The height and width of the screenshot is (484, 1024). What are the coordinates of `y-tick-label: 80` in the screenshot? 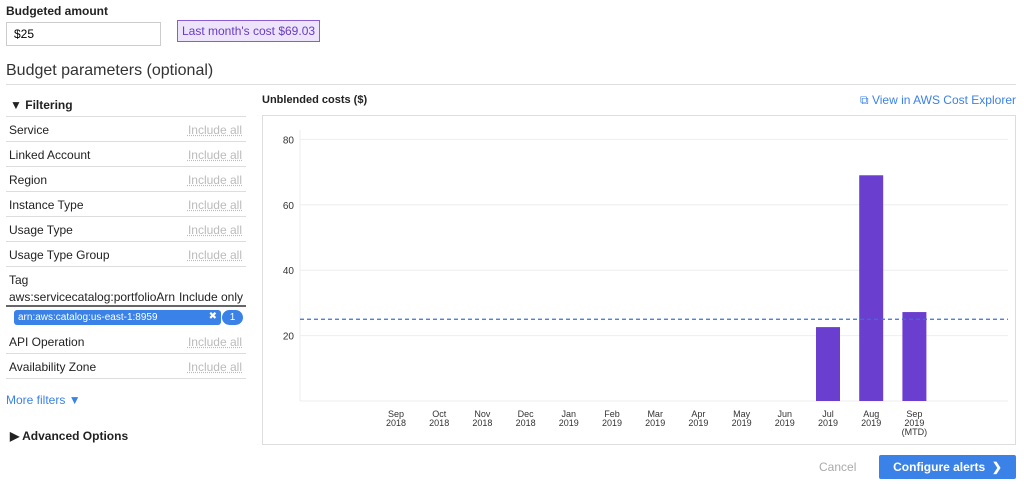 It's located at (289, 140).